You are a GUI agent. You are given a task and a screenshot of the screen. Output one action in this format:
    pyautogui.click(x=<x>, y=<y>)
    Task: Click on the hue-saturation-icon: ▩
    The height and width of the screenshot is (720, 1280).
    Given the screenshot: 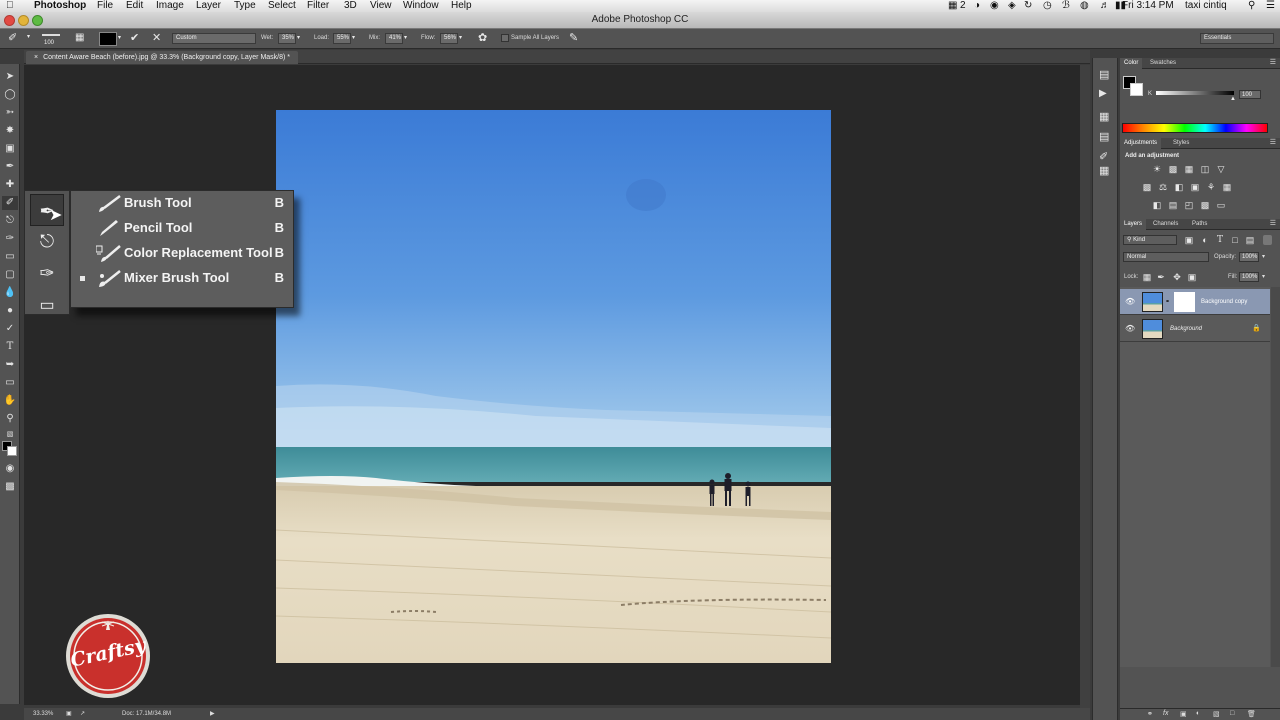 What is the action you would take?
    pyautogui.click(x=1147, y=187)
    